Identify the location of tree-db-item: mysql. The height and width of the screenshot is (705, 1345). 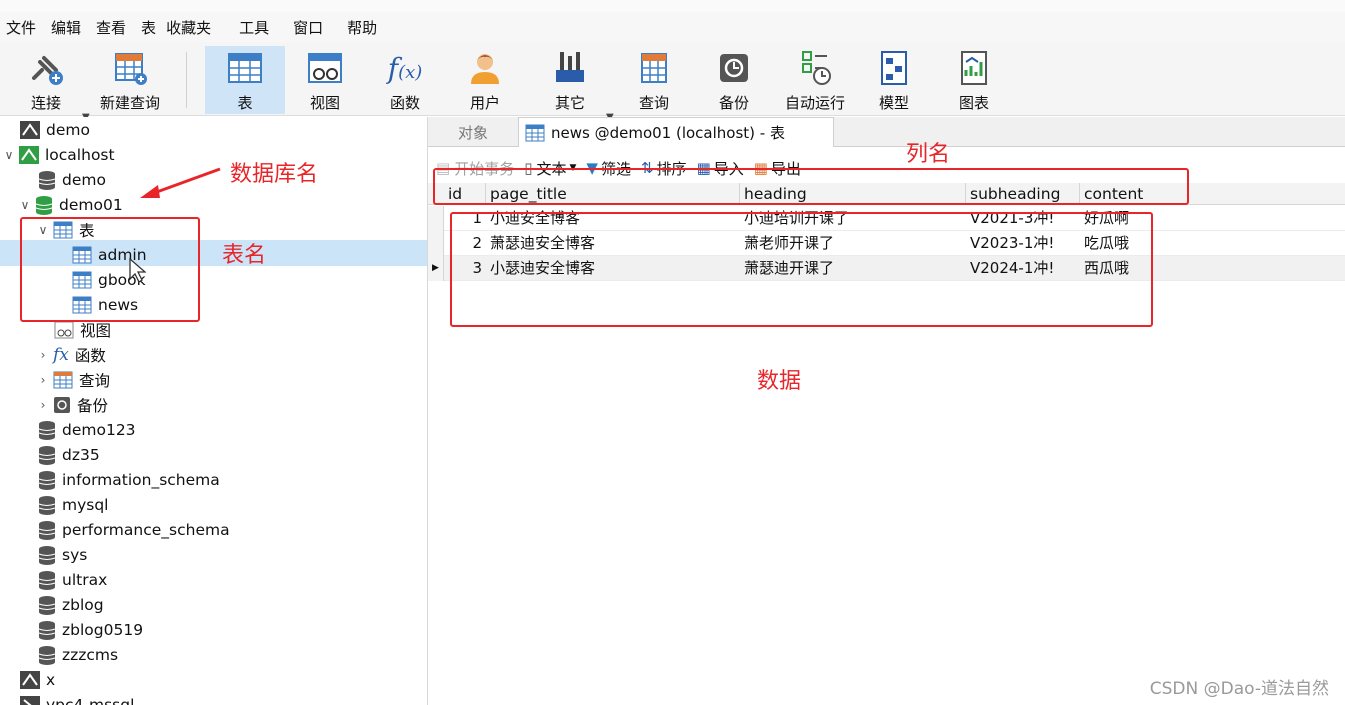
(73, 504).